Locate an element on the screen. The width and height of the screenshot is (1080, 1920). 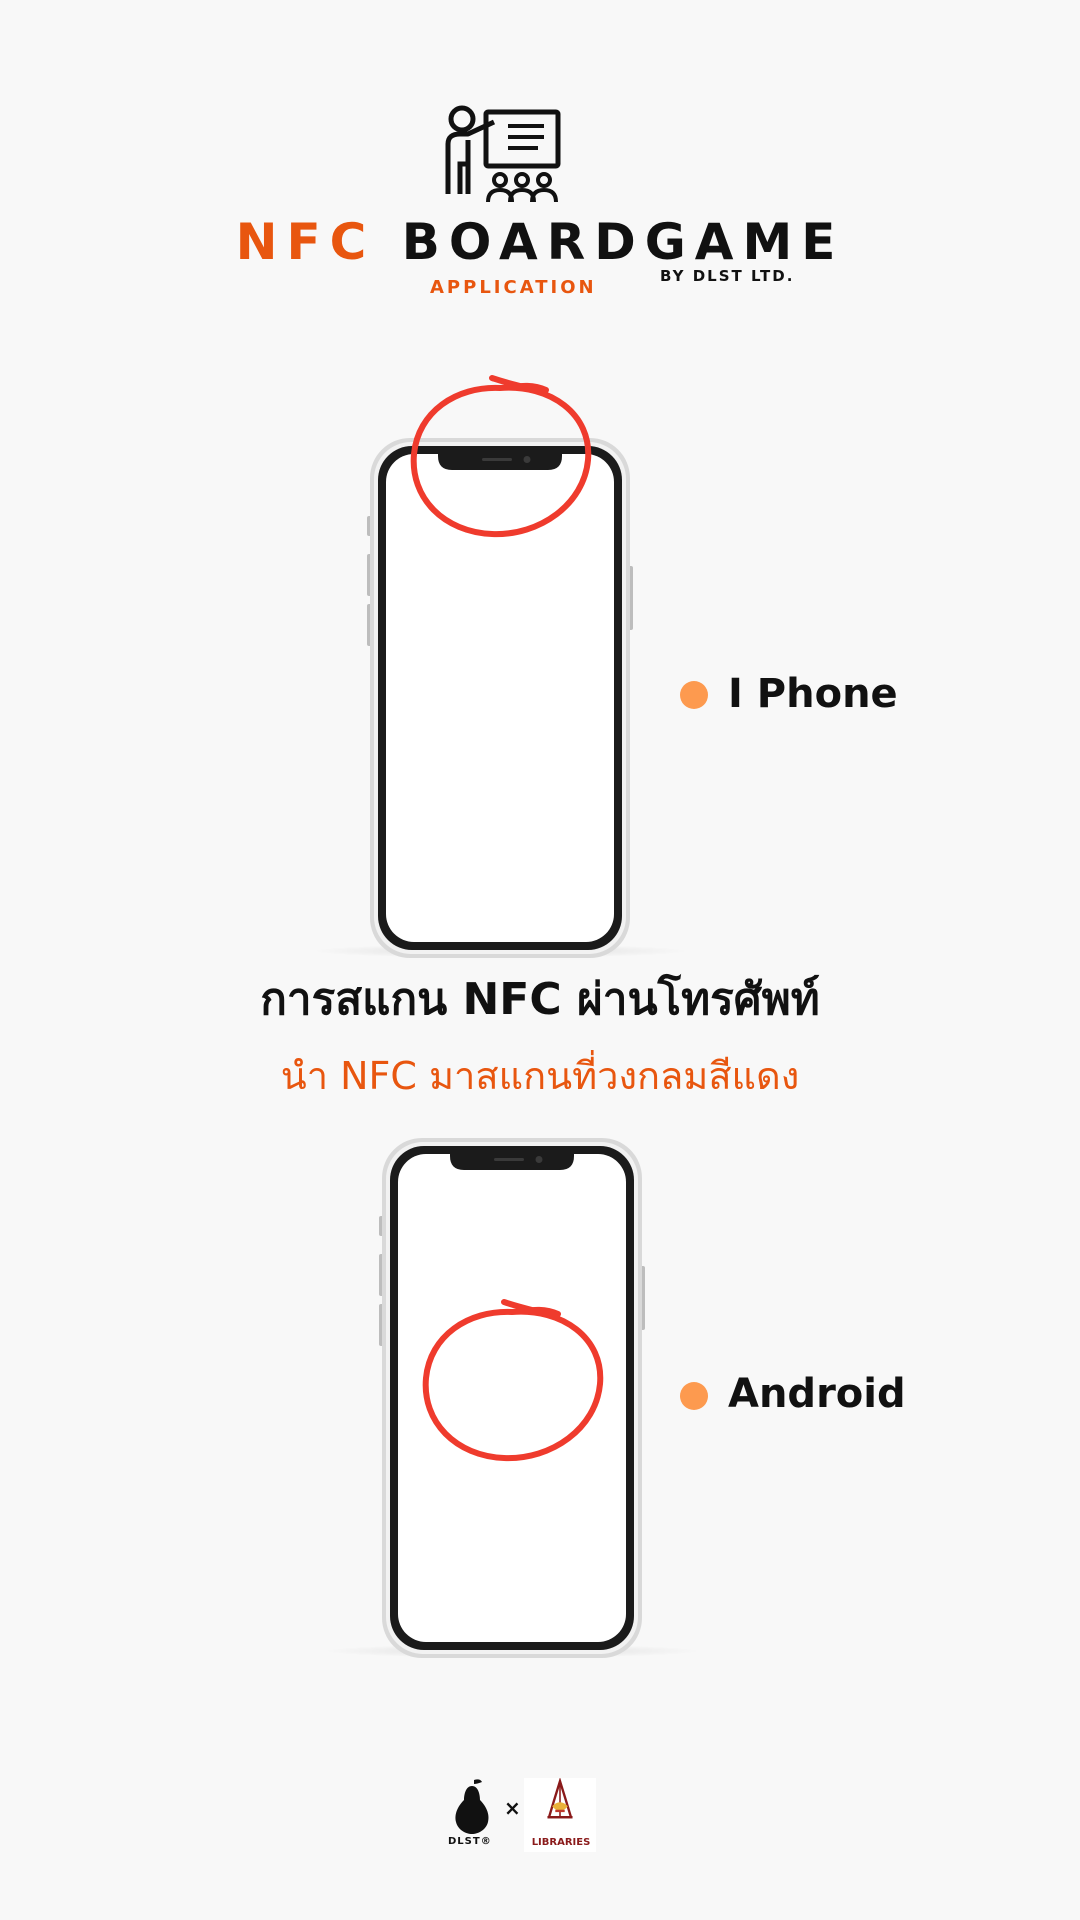
pear-icon is located at coordinates (472, 1805).